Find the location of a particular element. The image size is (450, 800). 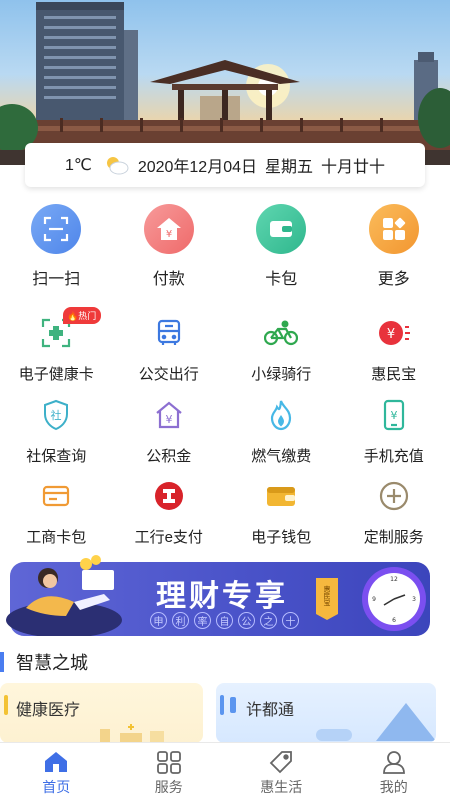

tag-shape: 惠民宝 is located at coordinates (327, 599).